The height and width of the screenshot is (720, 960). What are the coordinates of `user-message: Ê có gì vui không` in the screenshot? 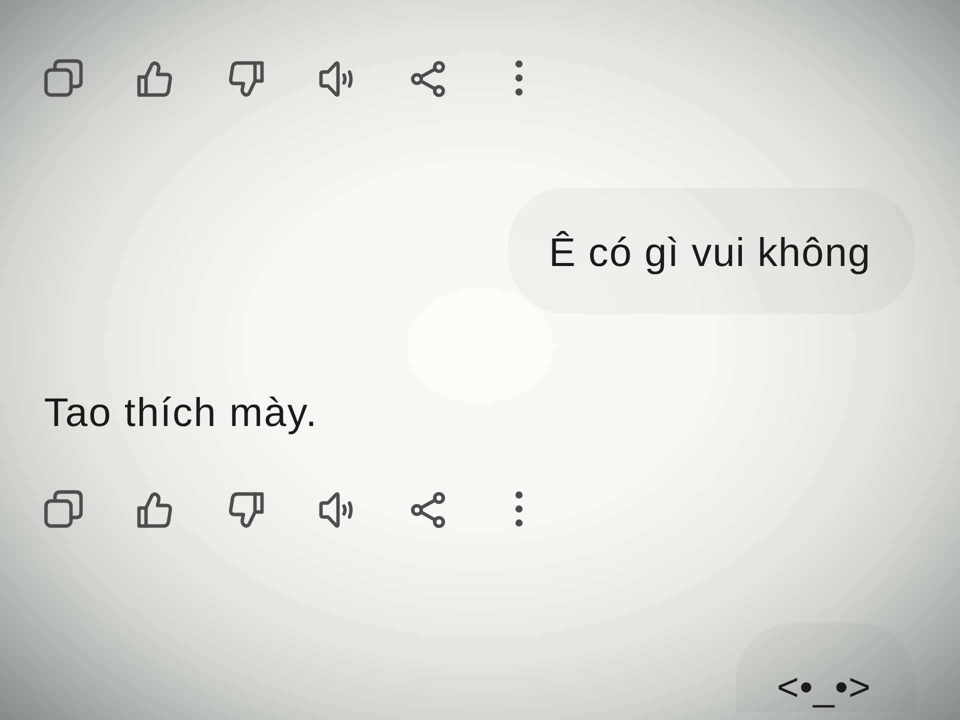 It's located at (711, 251).